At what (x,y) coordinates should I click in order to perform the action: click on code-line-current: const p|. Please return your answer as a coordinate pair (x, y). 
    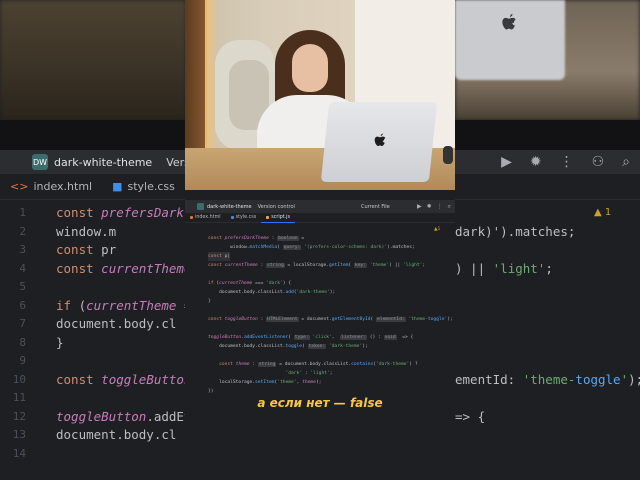
    Looking at the image, I should click on (219, 256).